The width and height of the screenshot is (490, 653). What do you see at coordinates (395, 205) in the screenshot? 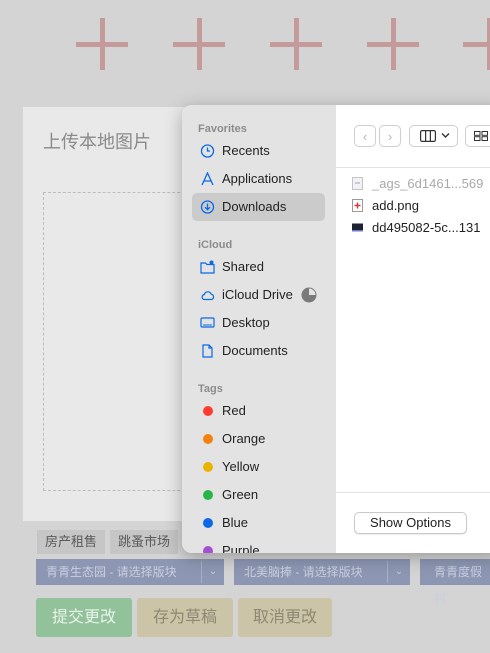
I see `file-name: add.png` at bounding box center [395, 205].